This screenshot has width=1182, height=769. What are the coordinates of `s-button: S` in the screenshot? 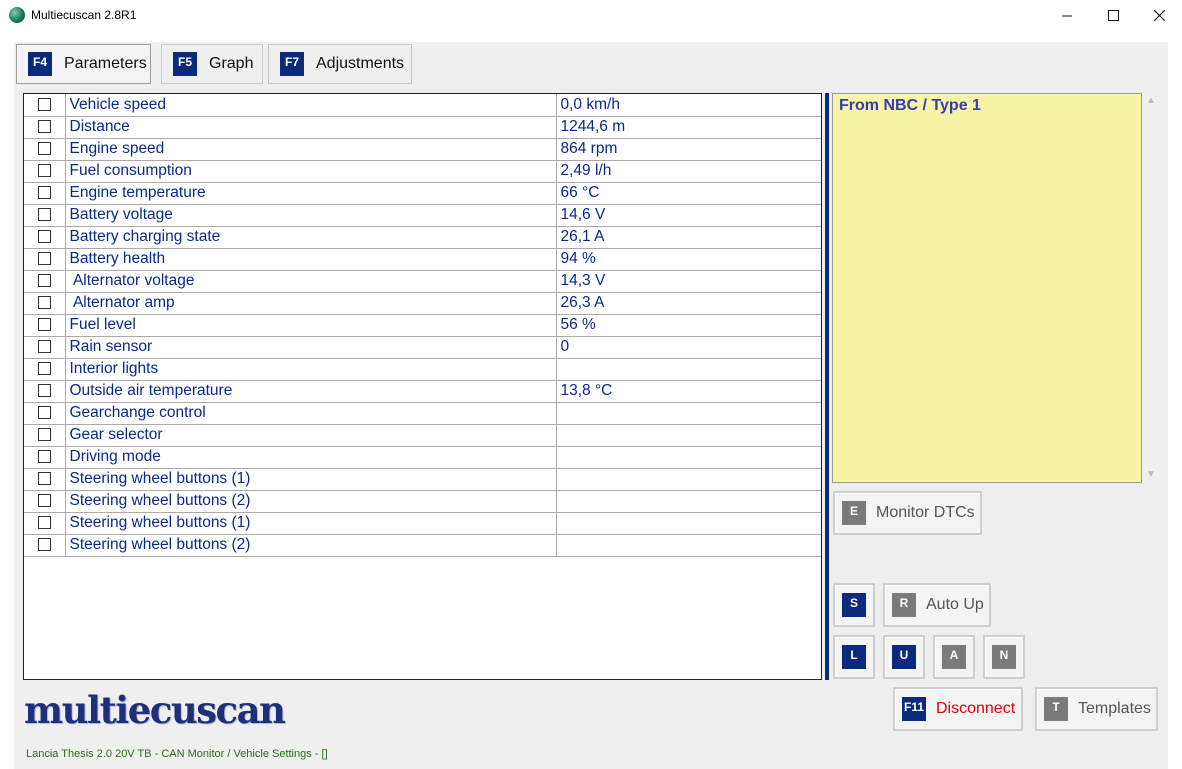 It's located at (854, 605).